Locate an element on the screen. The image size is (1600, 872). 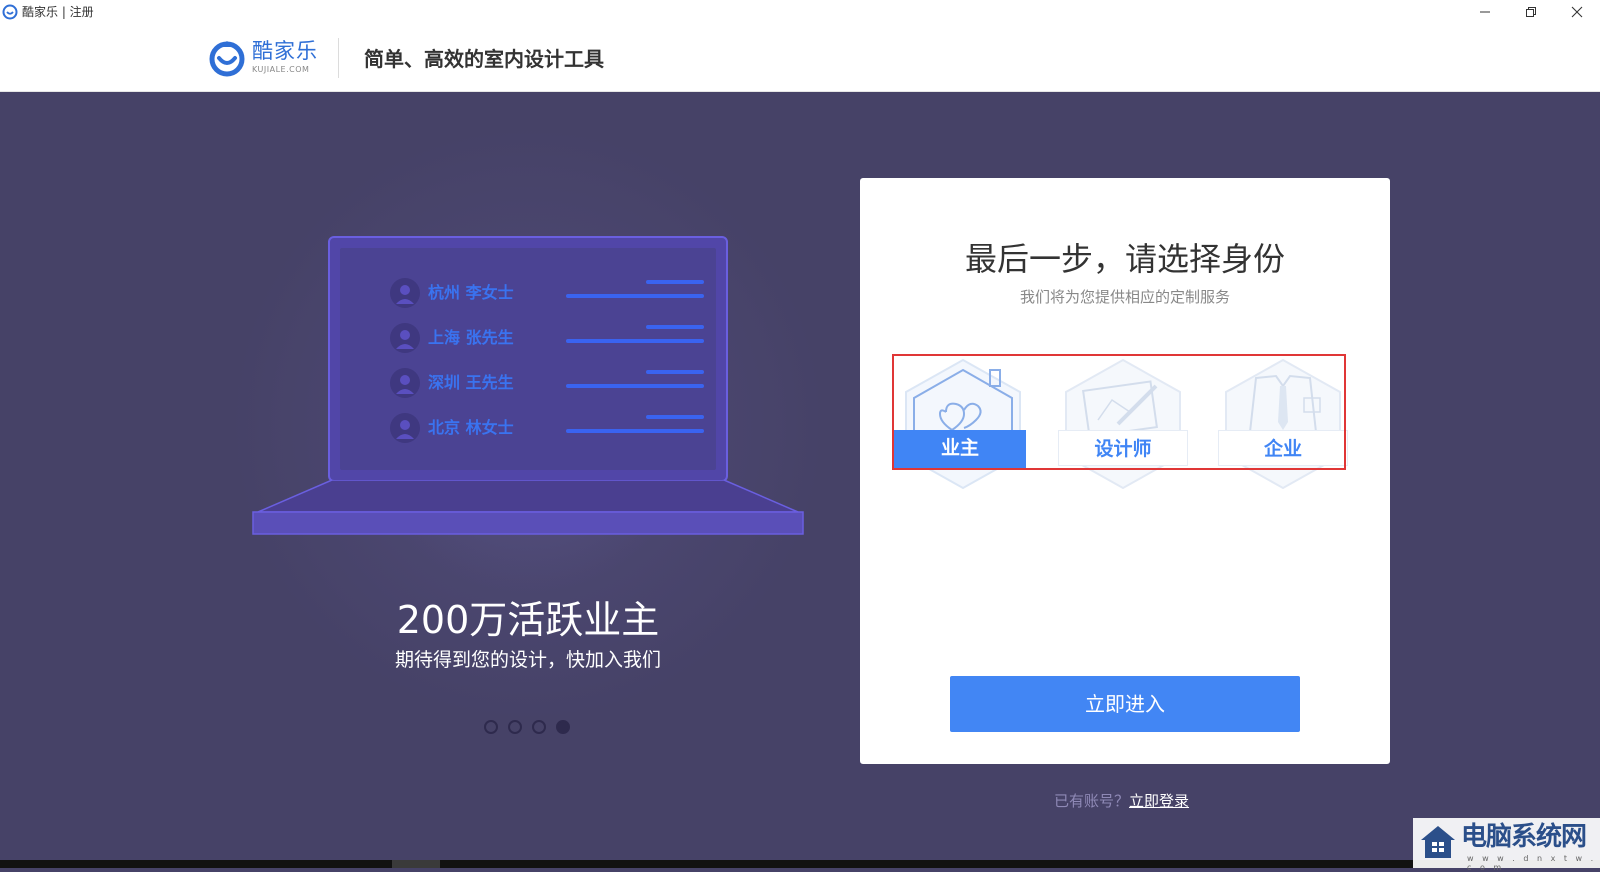
laptop-screen-inner: 杭州 李女士 上海 张先生 深圳 王先生 北京 林女士 is located at coordinates (528, 359).